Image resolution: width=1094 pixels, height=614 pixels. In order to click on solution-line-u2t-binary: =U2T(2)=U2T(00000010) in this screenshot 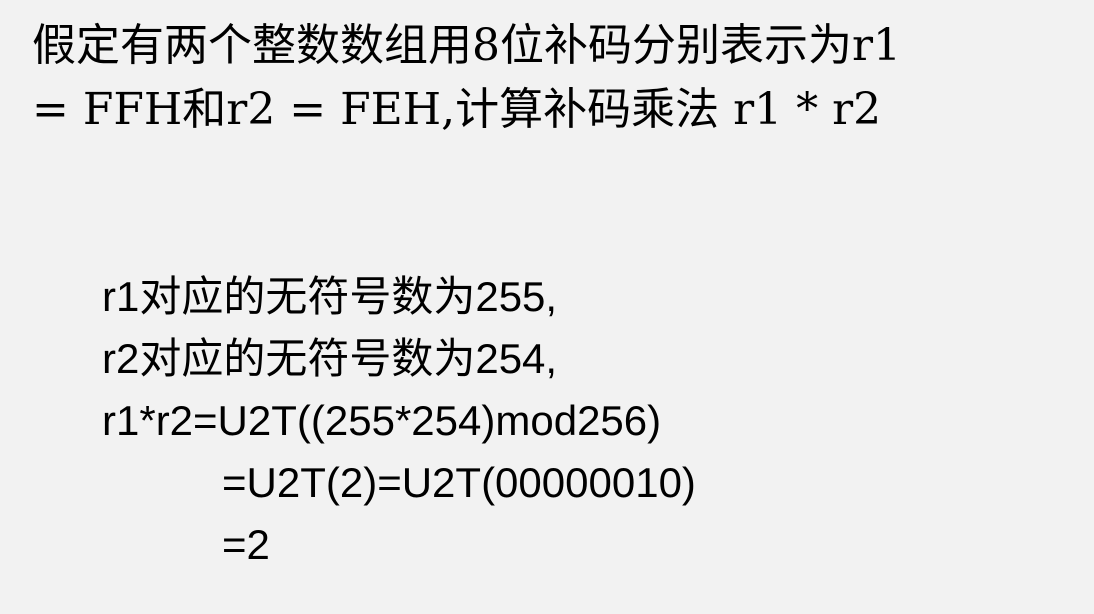, I will do `click(459, 482)`.